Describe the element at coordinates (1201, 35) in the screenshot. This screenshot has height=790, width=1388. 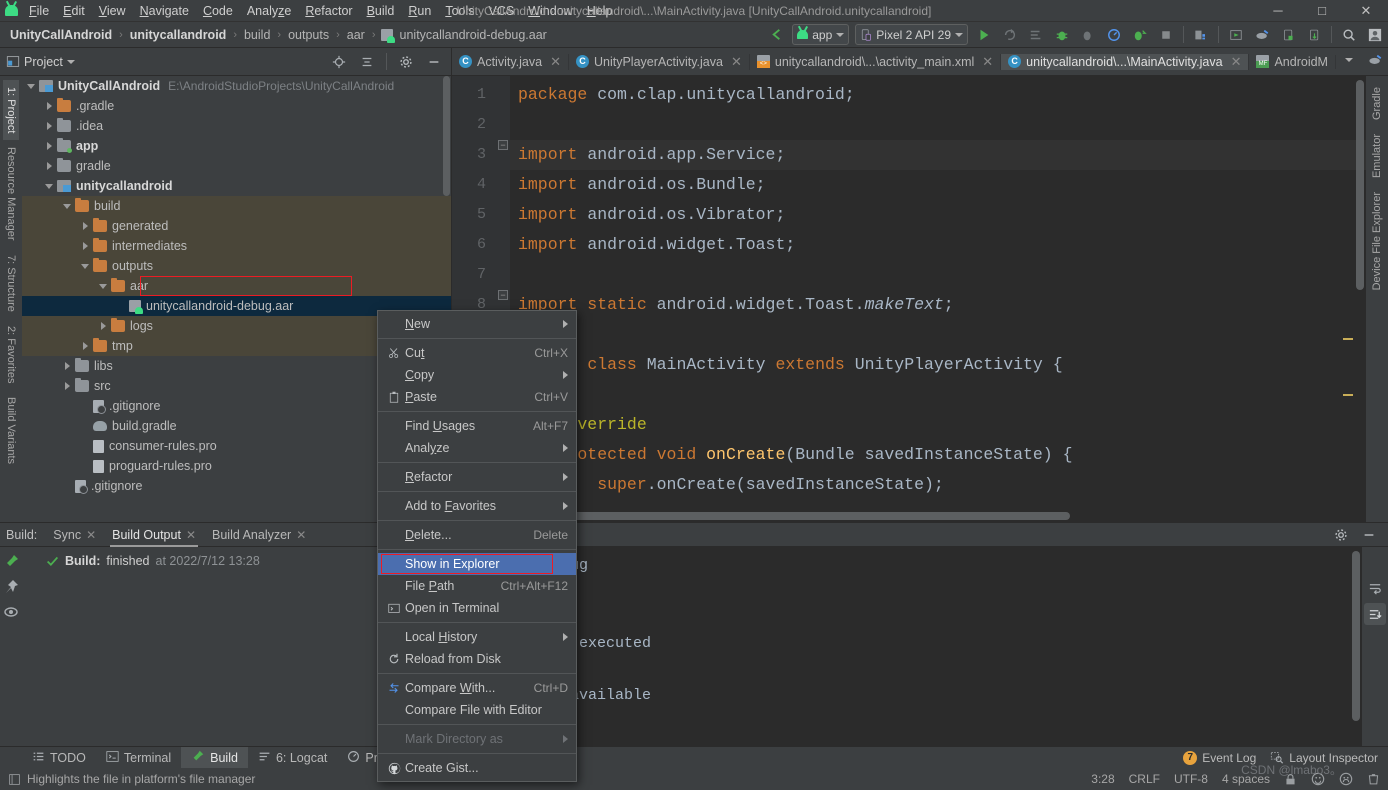
I see `sdk-manager-icon` at that location.